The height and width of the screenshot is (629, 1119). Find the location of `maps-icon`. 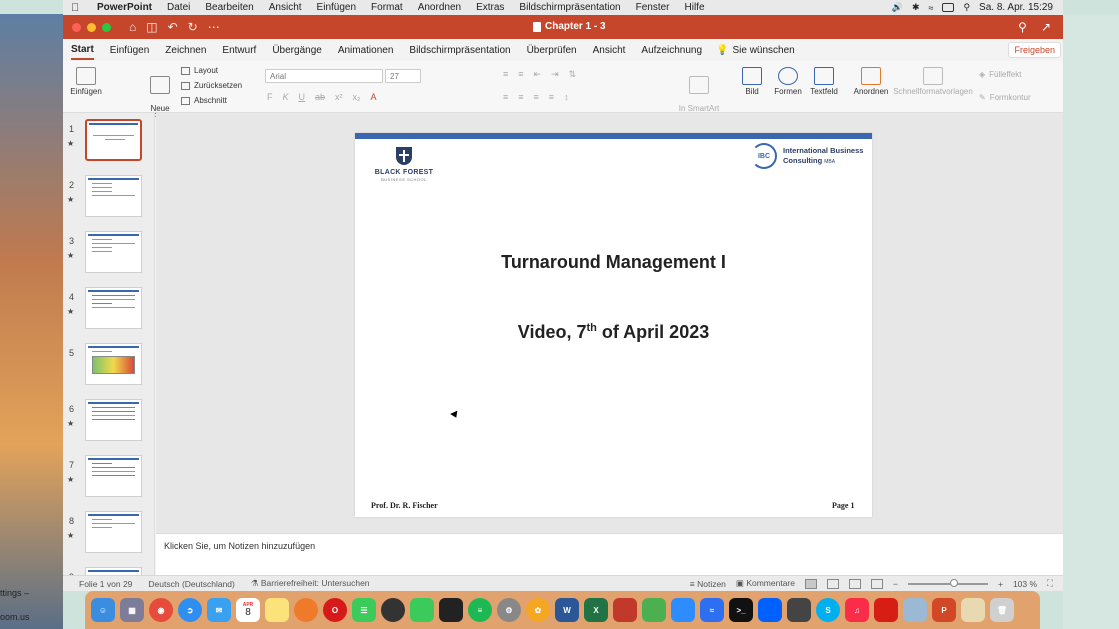

maps-icon is located at coordinates (654, 610).